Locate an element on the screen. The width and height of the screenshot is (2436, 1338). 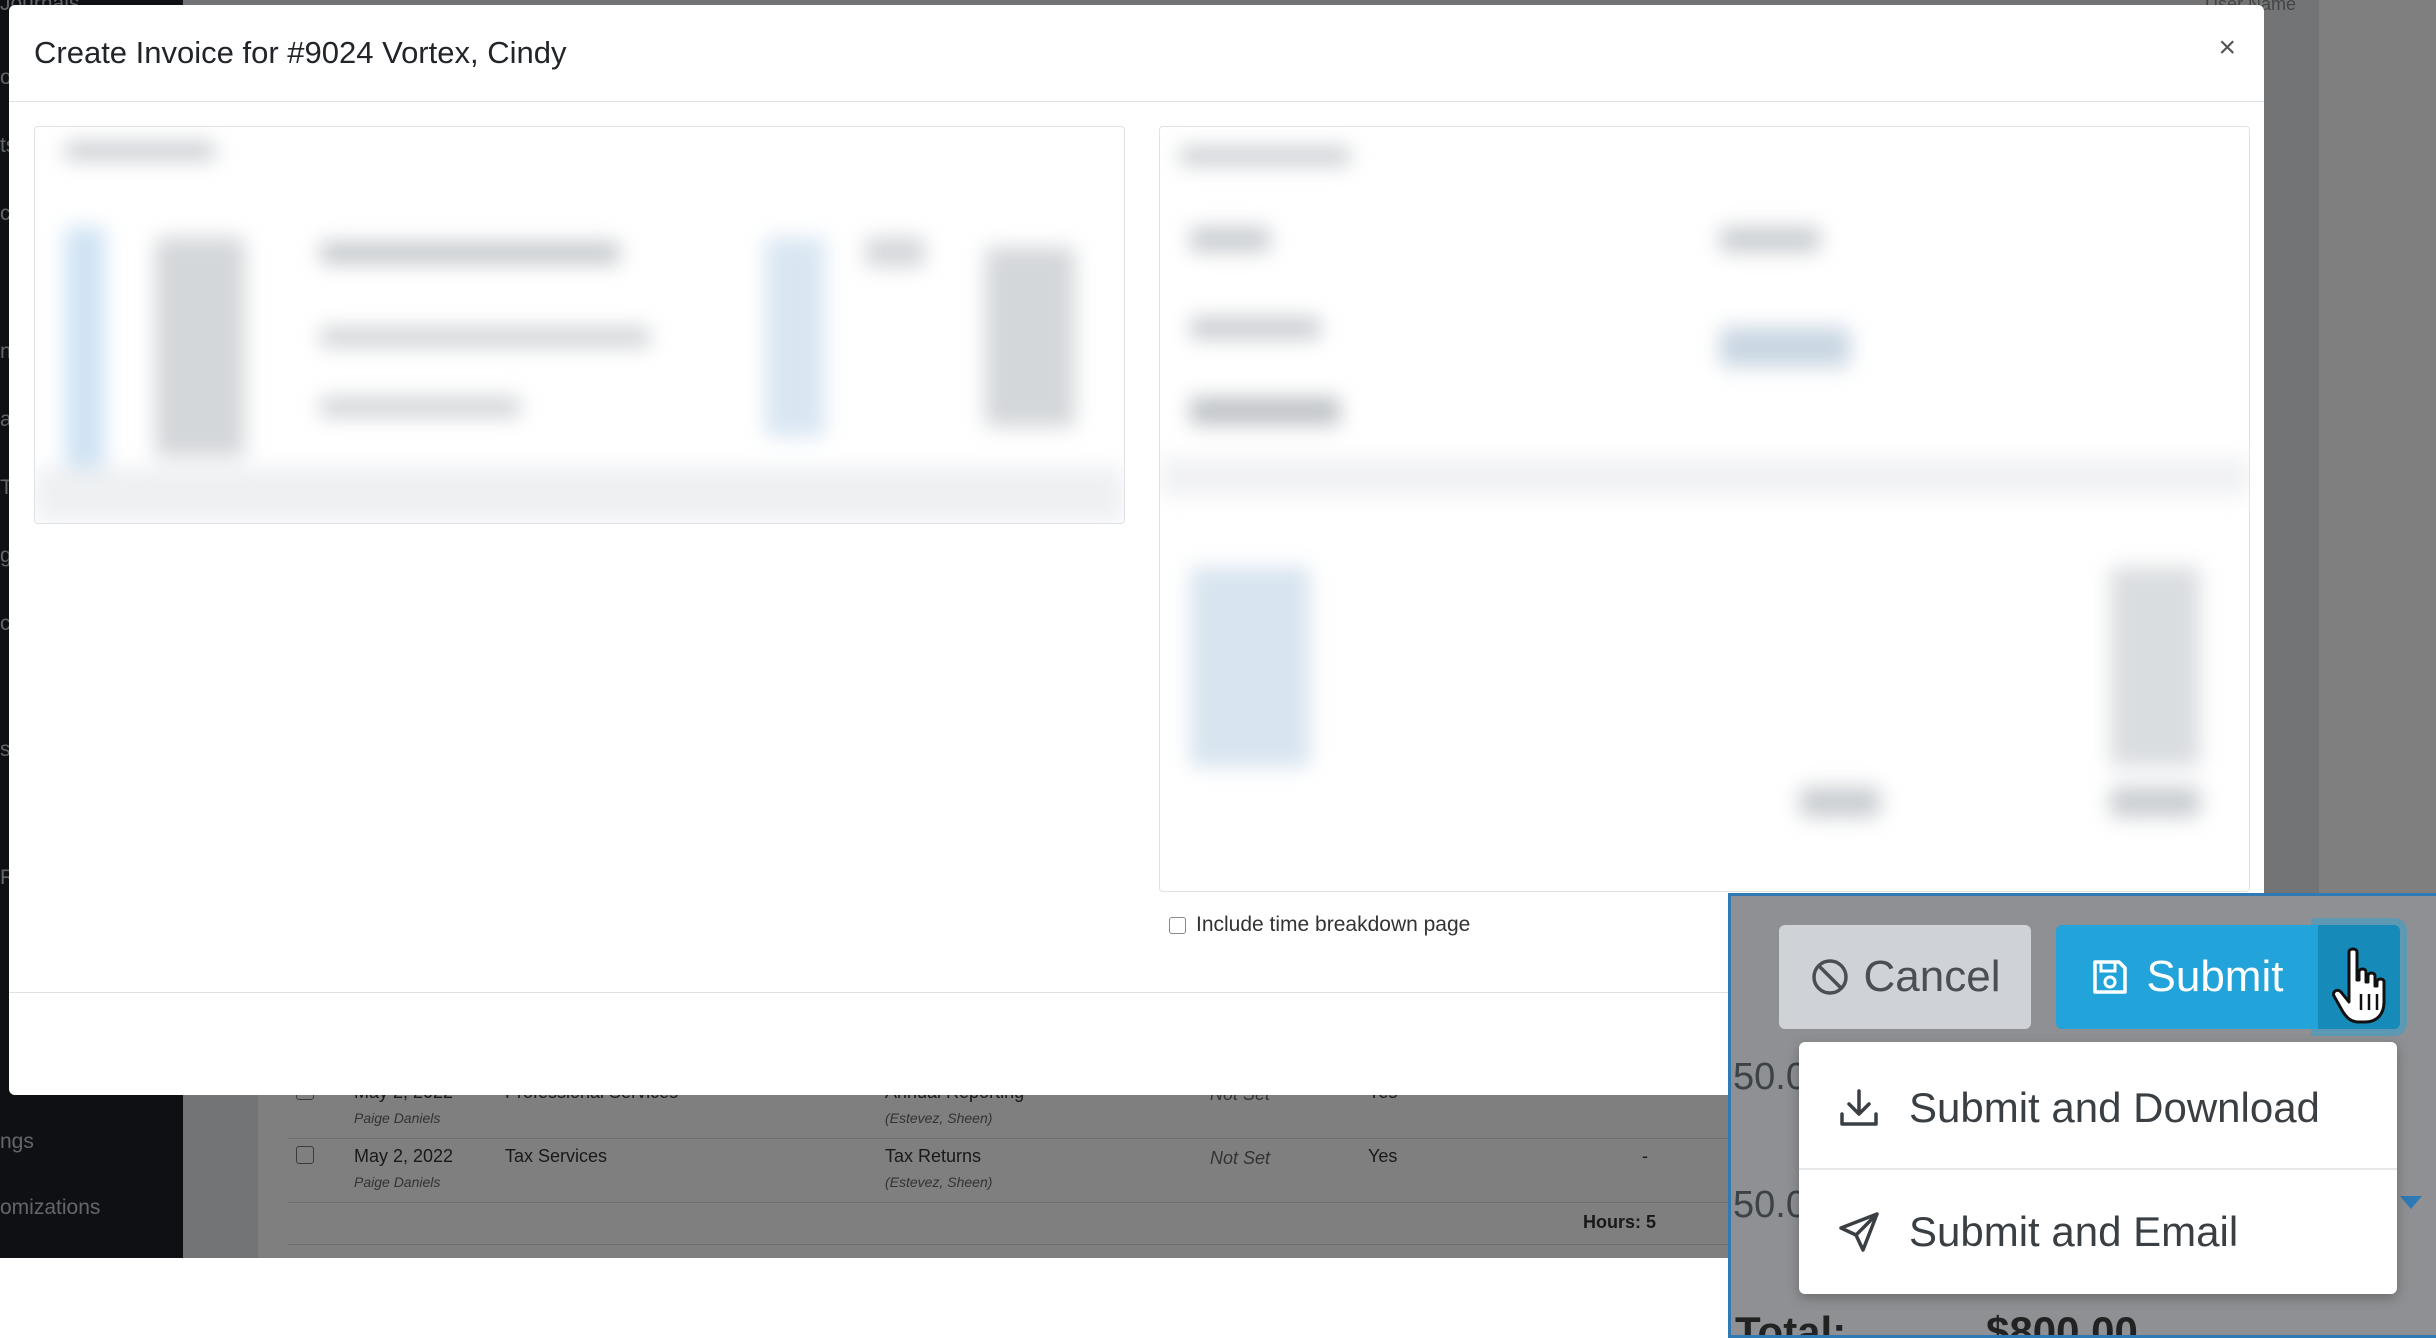
include-breakdown-checkbox is located at coordinates (1177, 925).